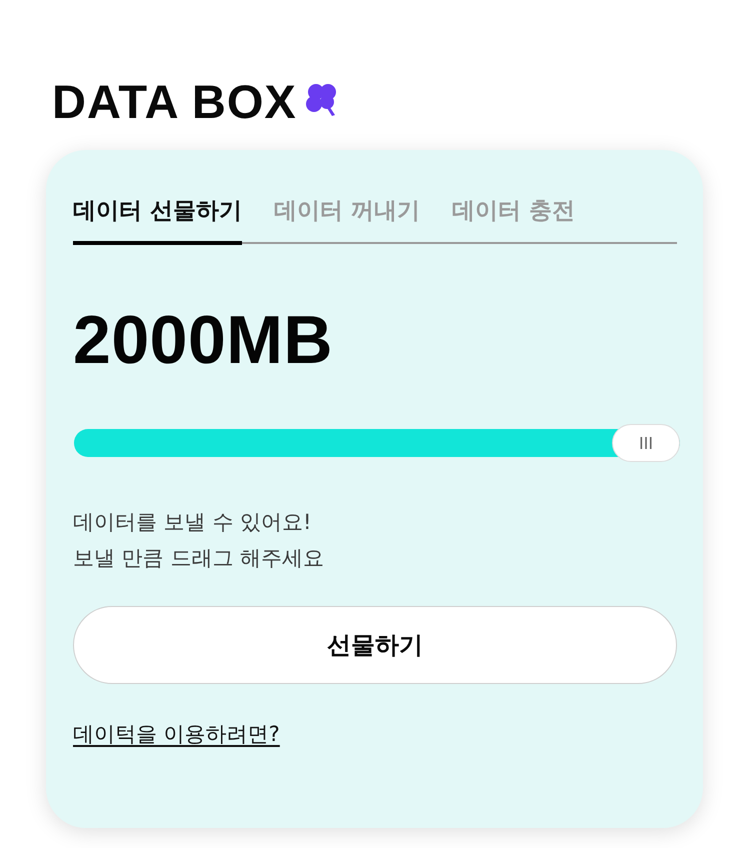 The height and width of the screenshot is (848, 750). Describe the element at coordinates (157, 219) in the screenshot. I see `tab: 데이터 선물하기` at that location.